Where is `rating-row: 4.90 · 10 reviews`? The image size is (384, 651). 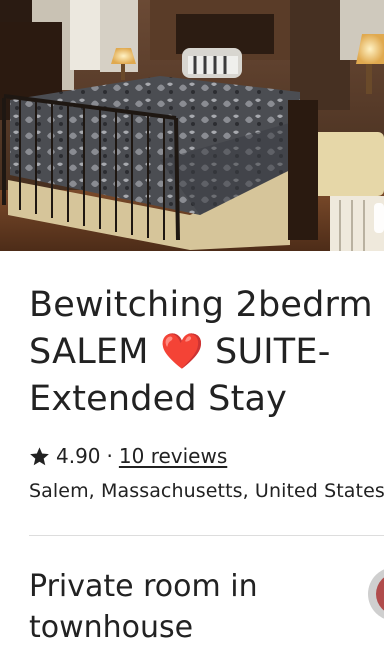
rating-row: 4.90 · 10 reviews is located at coordinates (128, 456).